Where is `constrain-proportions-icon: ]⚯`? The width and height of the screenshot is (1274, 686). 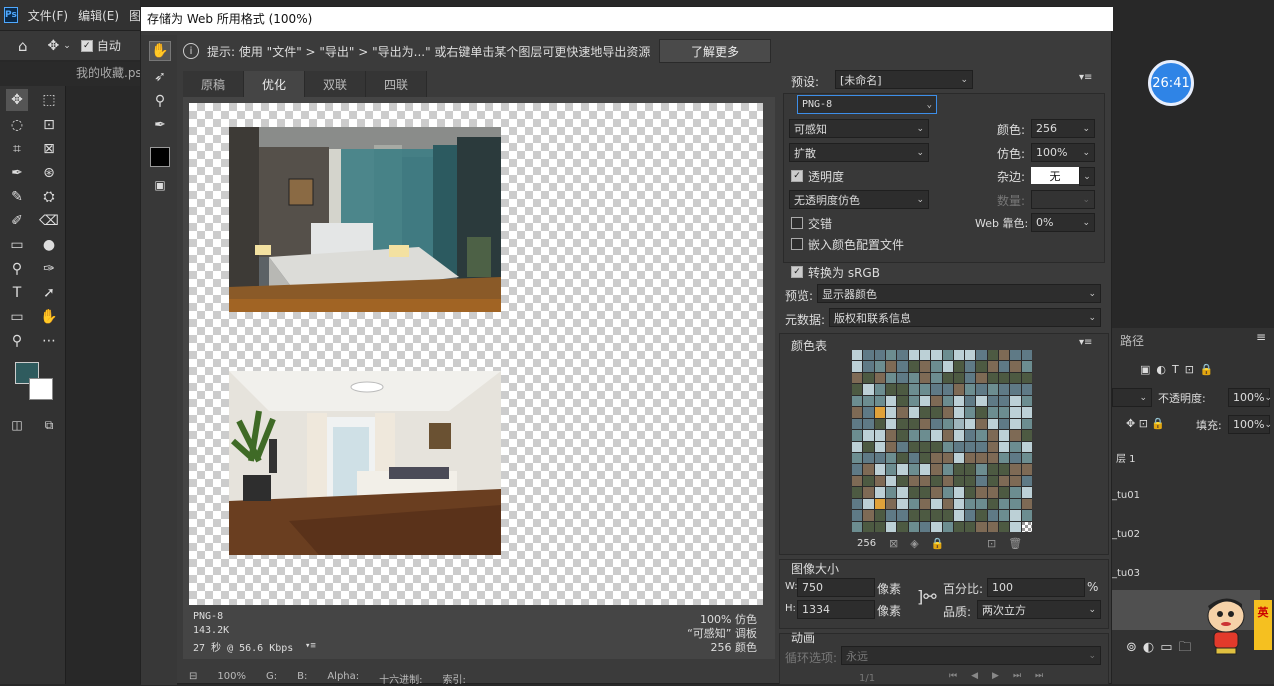
constrain-proportions-icon: ]⚯ is located at coordinates (927, 596).